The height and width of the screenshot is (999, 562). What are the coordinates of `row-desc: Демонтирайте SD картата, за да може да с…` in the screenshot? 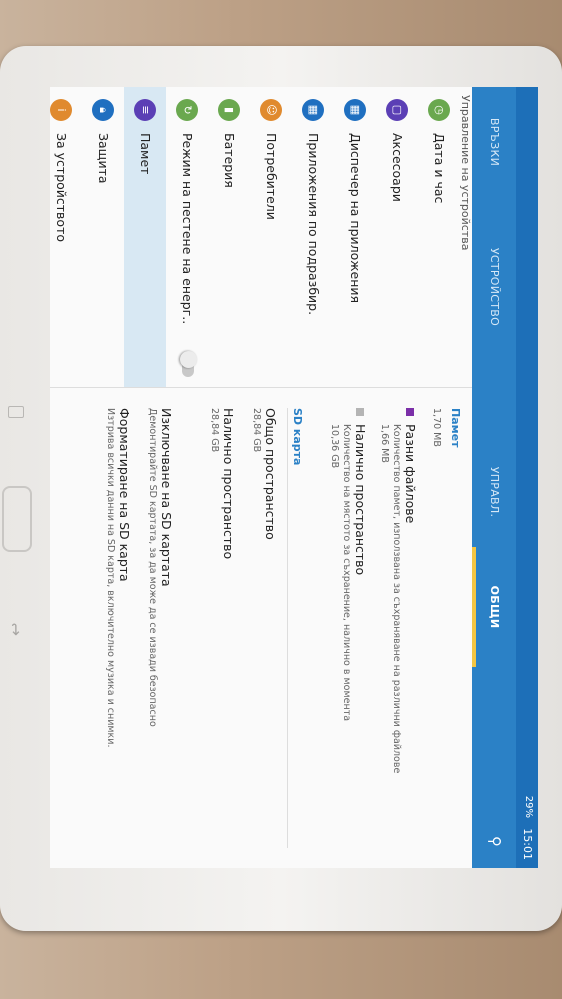 It's located at (152, 567).